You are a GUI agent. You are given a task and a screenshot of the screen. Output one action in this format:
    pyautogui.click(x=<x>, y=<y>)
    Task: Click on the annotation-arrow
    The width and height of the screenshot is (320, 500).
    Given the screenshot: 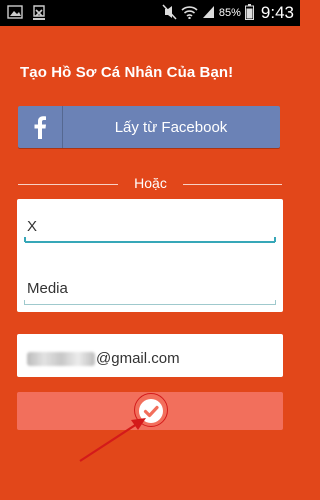 What is the action you would take?
    pyautogui.click(x=112, y=440)
    